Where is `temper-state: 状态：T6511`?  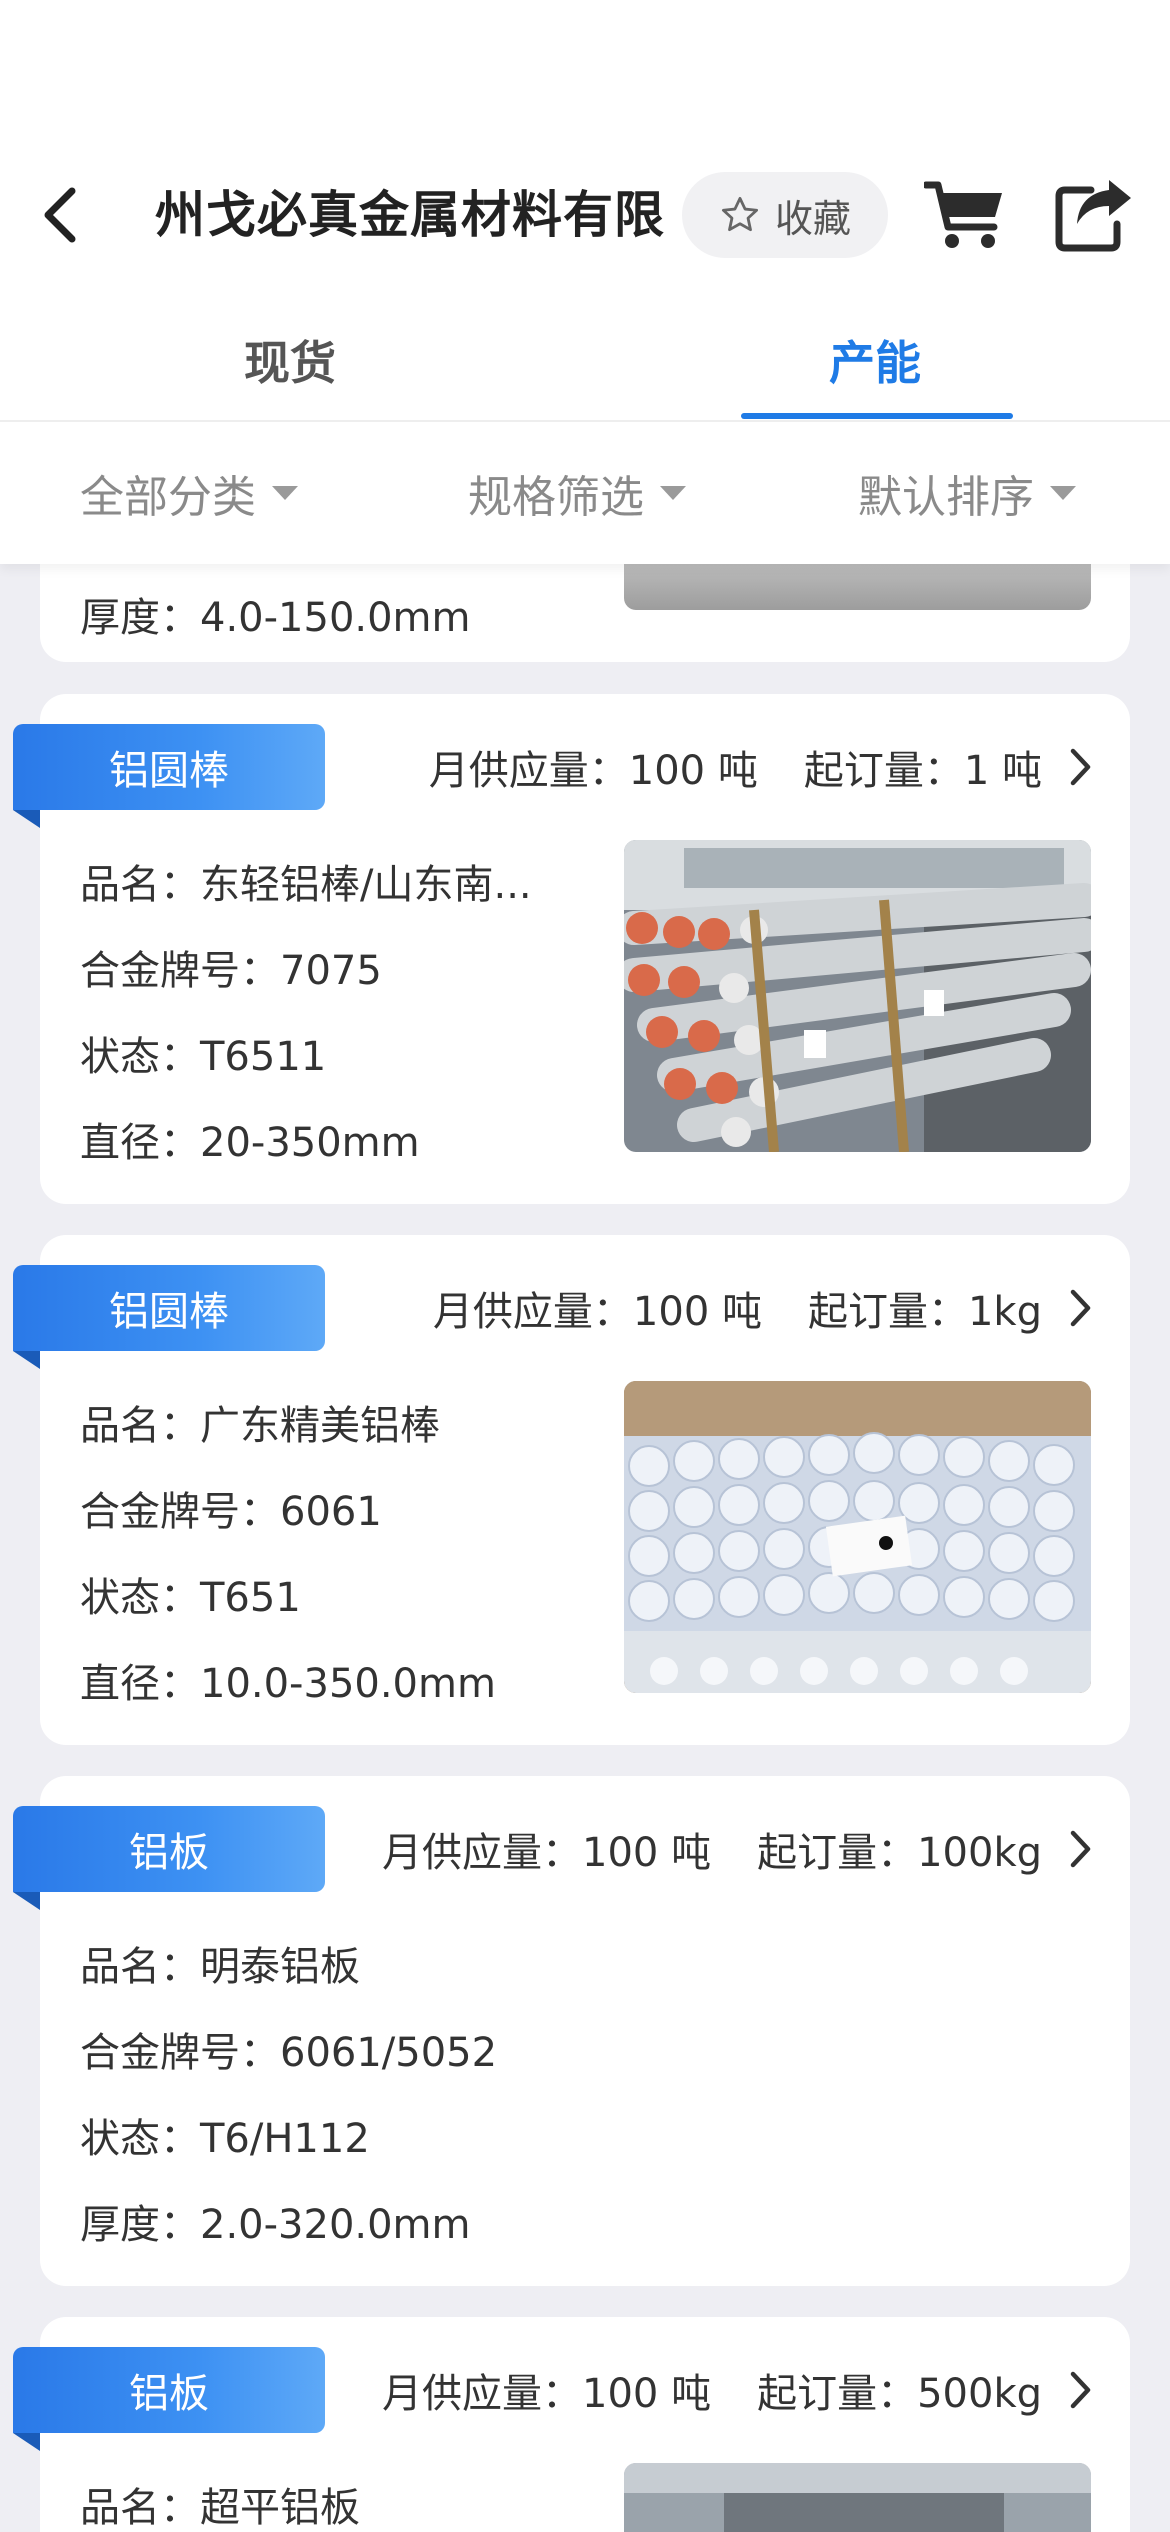 temper-state: 状态：T6511 is located at coordinates (203, 1057).